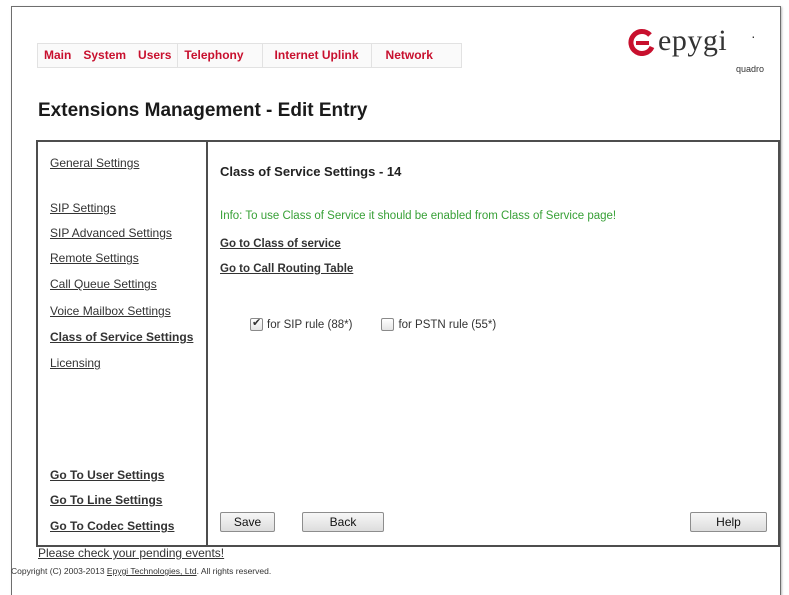 The width and height of the screenshot is (789, 595). Describe the element at coordinates (343, 522) in the screenshot. I see `back-button: Back` at that location.